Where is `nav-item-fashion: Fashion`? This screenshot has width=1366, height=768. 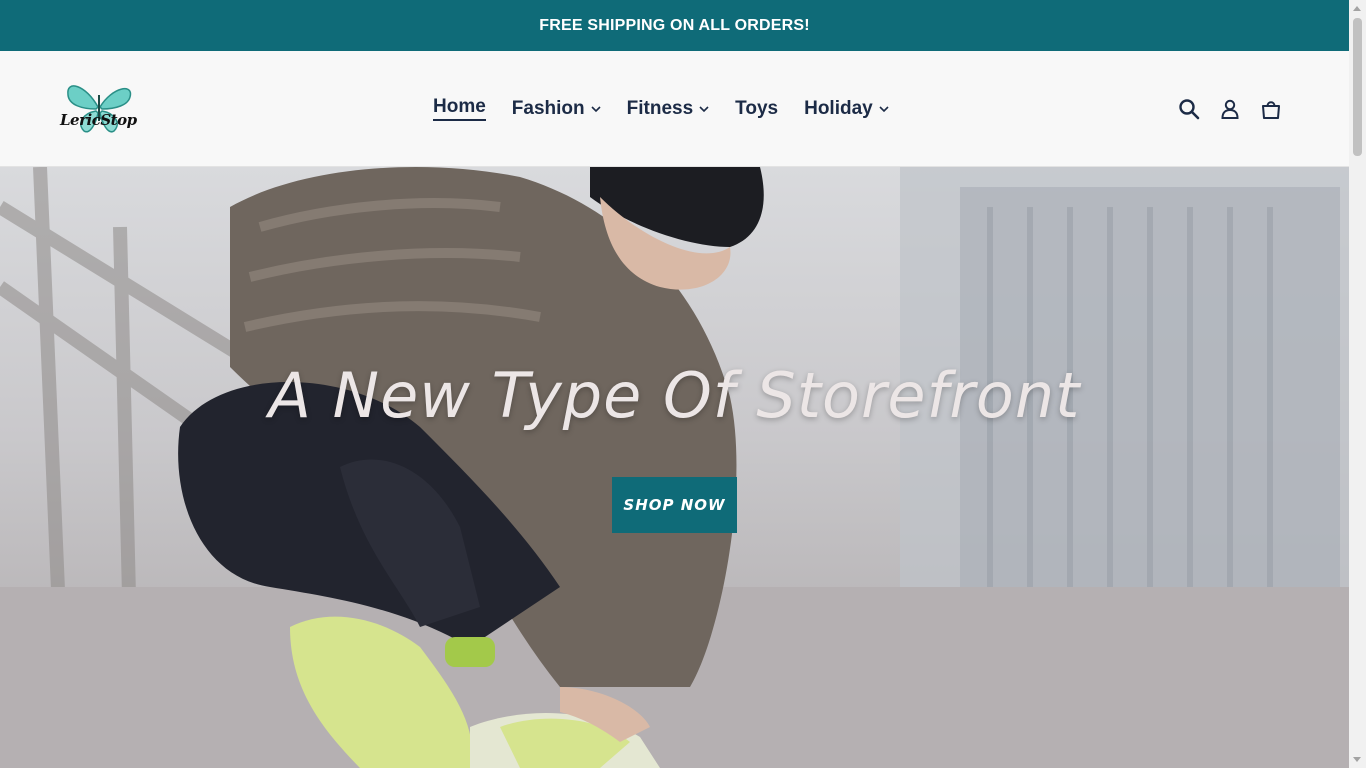 nav-item-fashion: Fashion is located at coordinates (556, 109).